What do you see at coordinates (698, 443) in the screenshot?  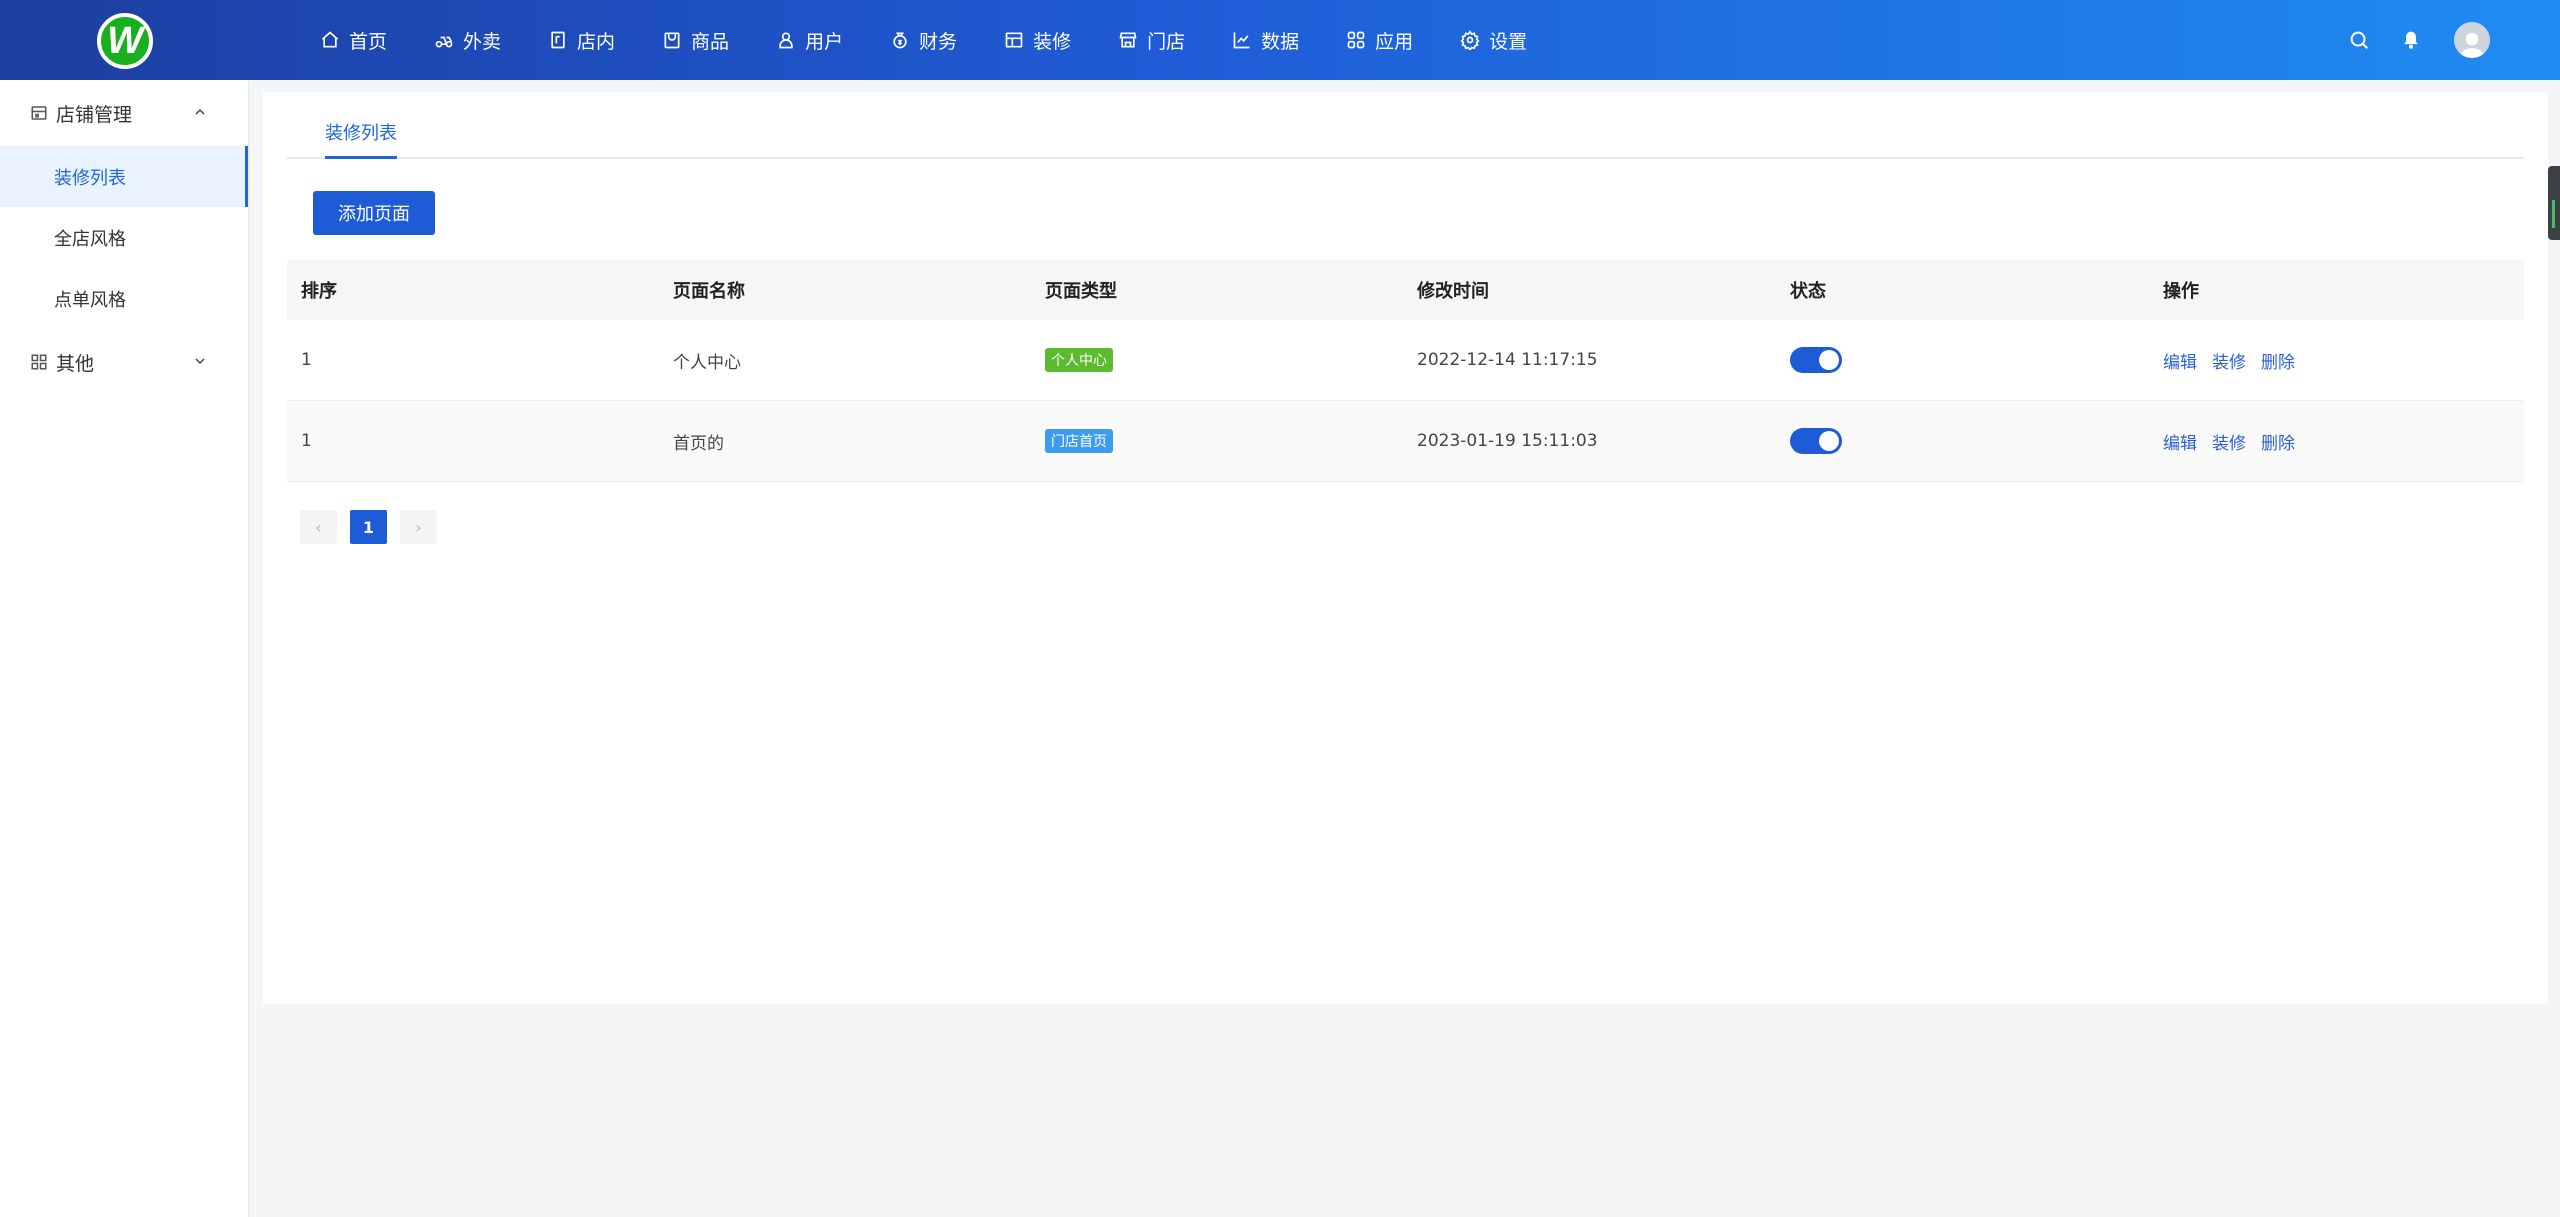 I see `cell-name: 首页的` at bounding box center [698, 443].